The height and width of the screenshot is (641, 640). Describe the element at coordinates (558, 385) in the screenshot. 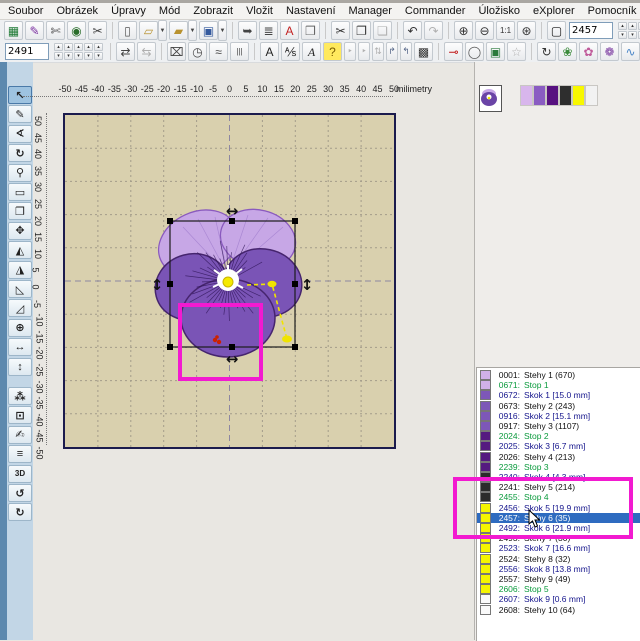

I see `stitch-row-0671: 0671: Stop 1` at that location.